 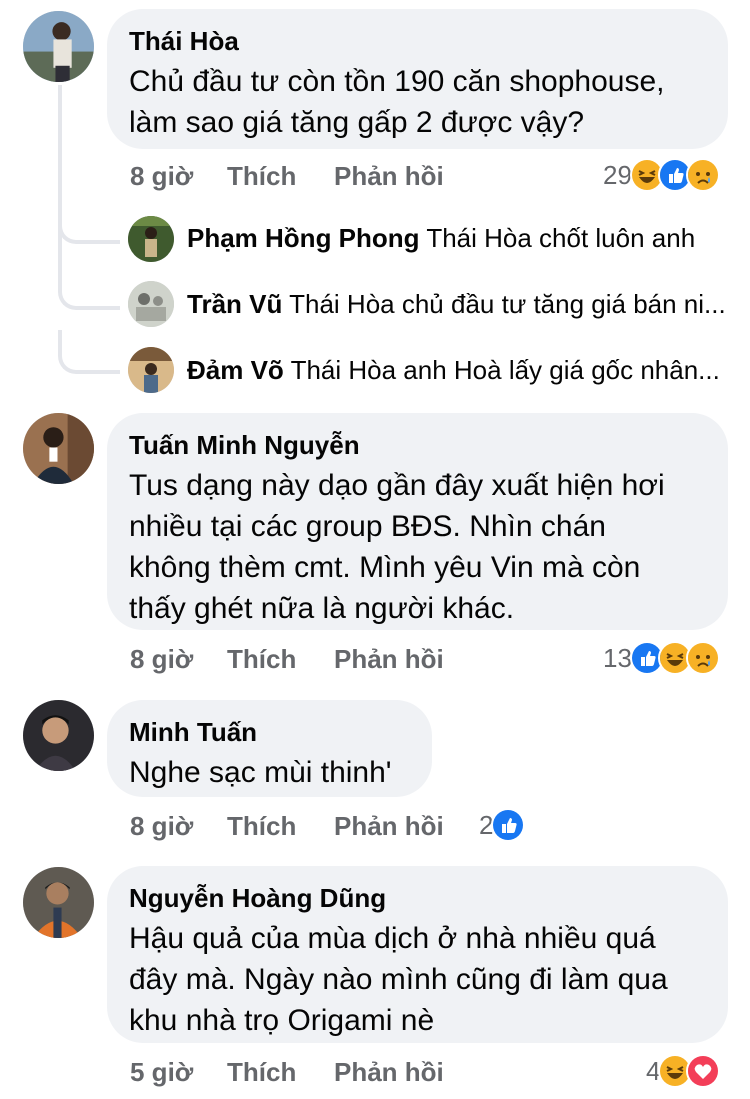 I want to click on reply-author: Trần Vũ, so click(x=234, y=304).